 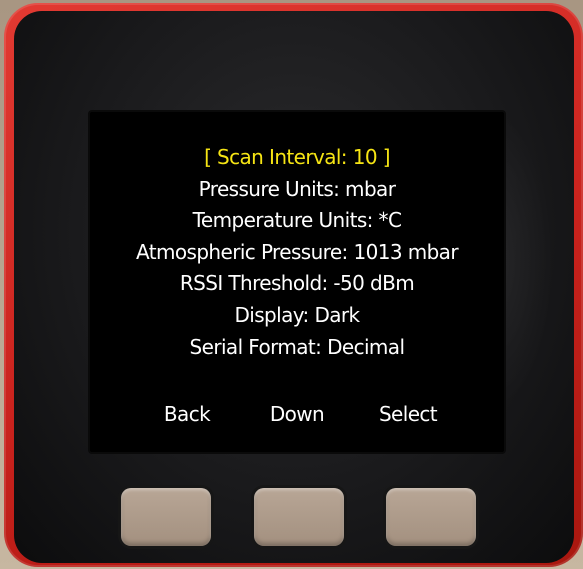 I want to click on menu-item-pressure-units: Pressure Units: mbar, so click(x=297, y=190).